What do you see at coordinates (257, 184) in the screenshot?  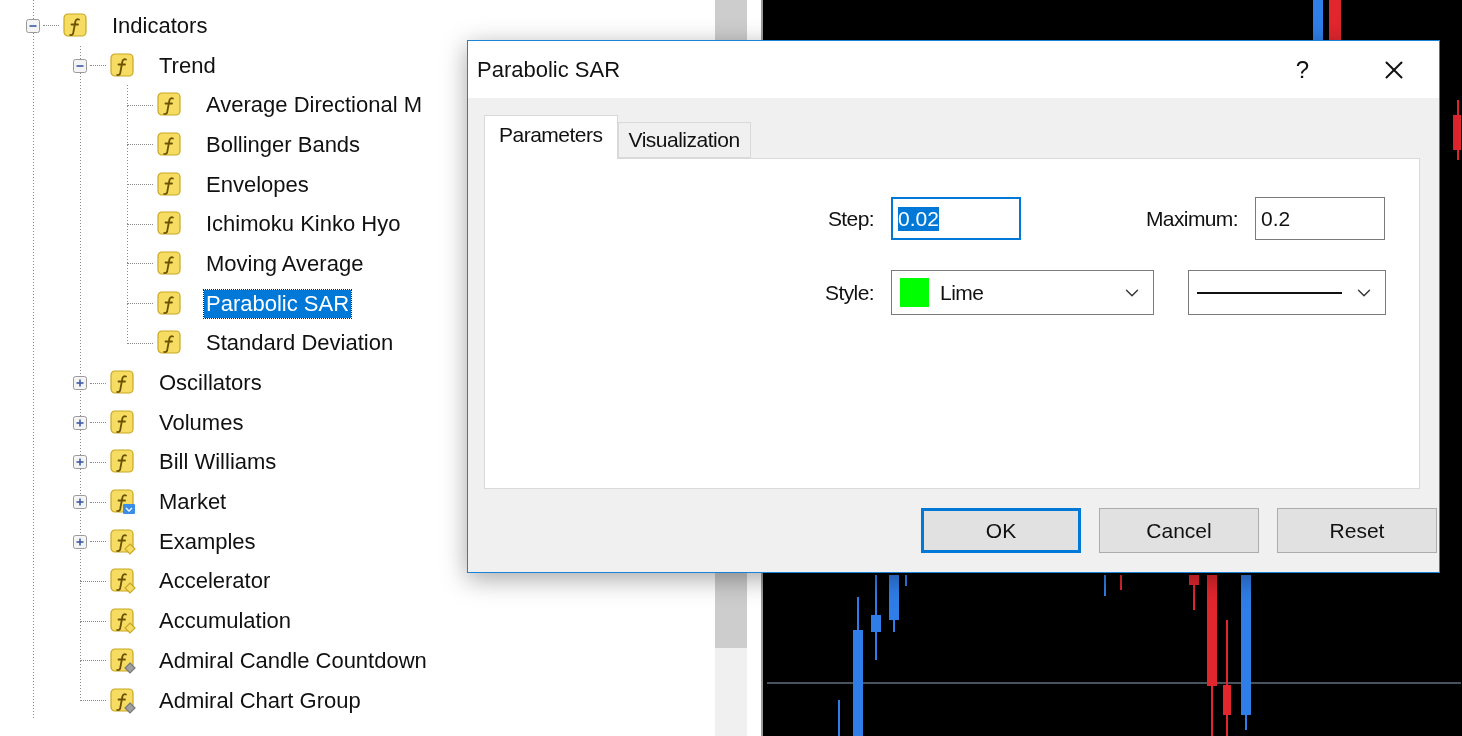 I see `tree-item: Envelopes` at bounding box center [257, 184].